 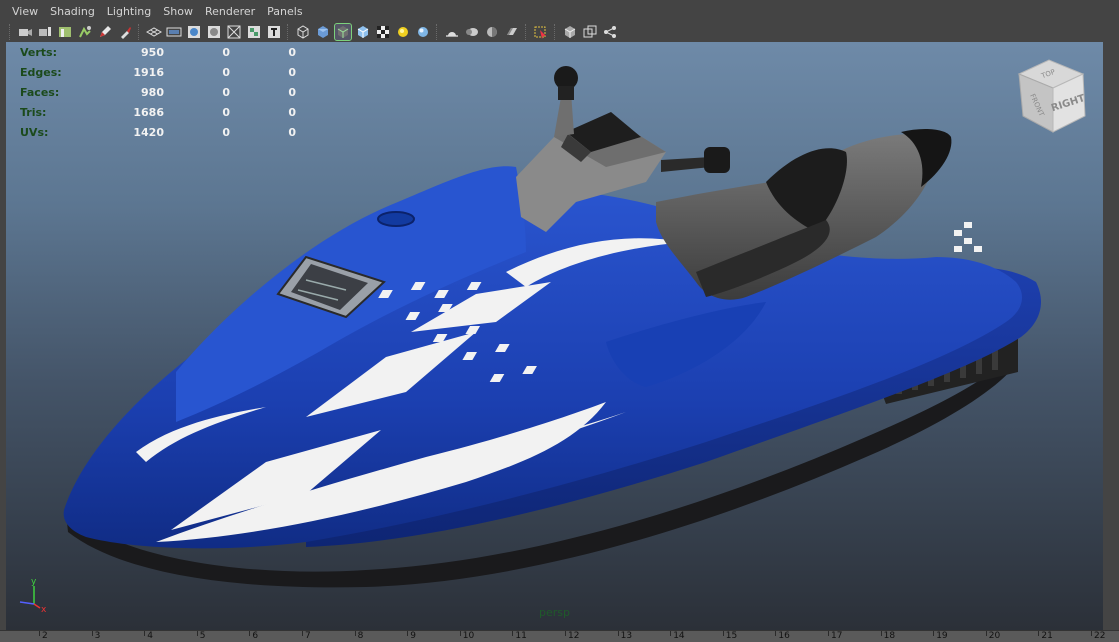 I want to click on safe-action-icon, so click(x=254, y=32).